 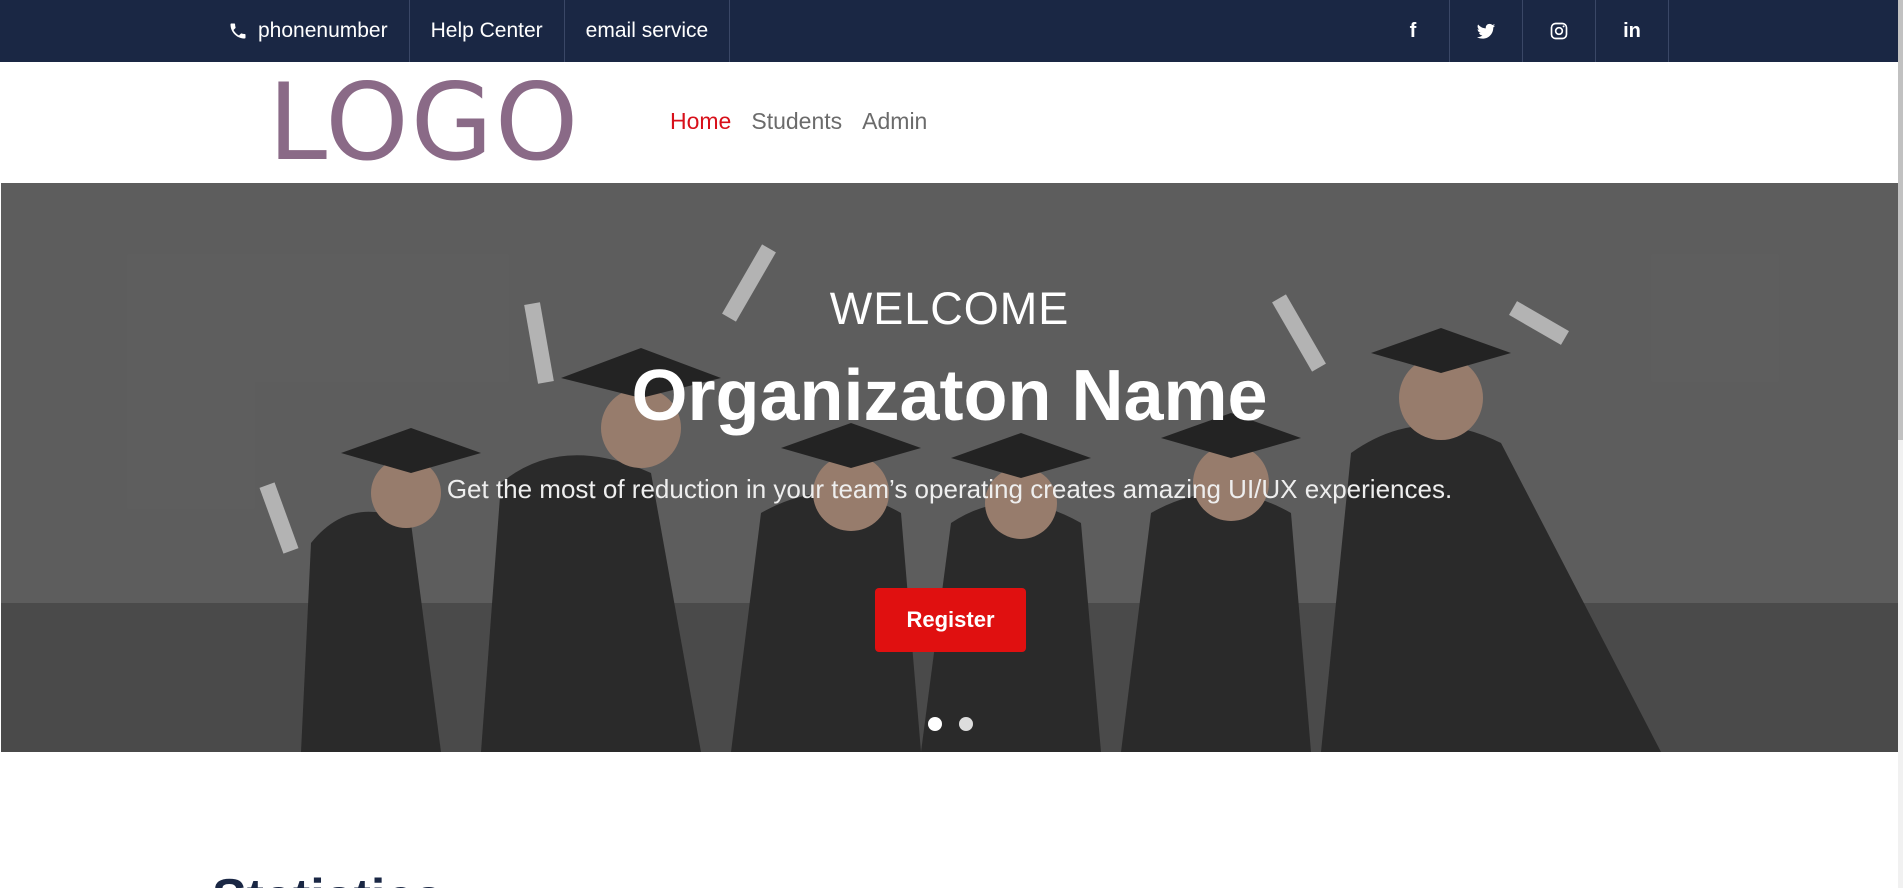 I want to click on facebook-glyph: f, so click(x=1413, y=30).